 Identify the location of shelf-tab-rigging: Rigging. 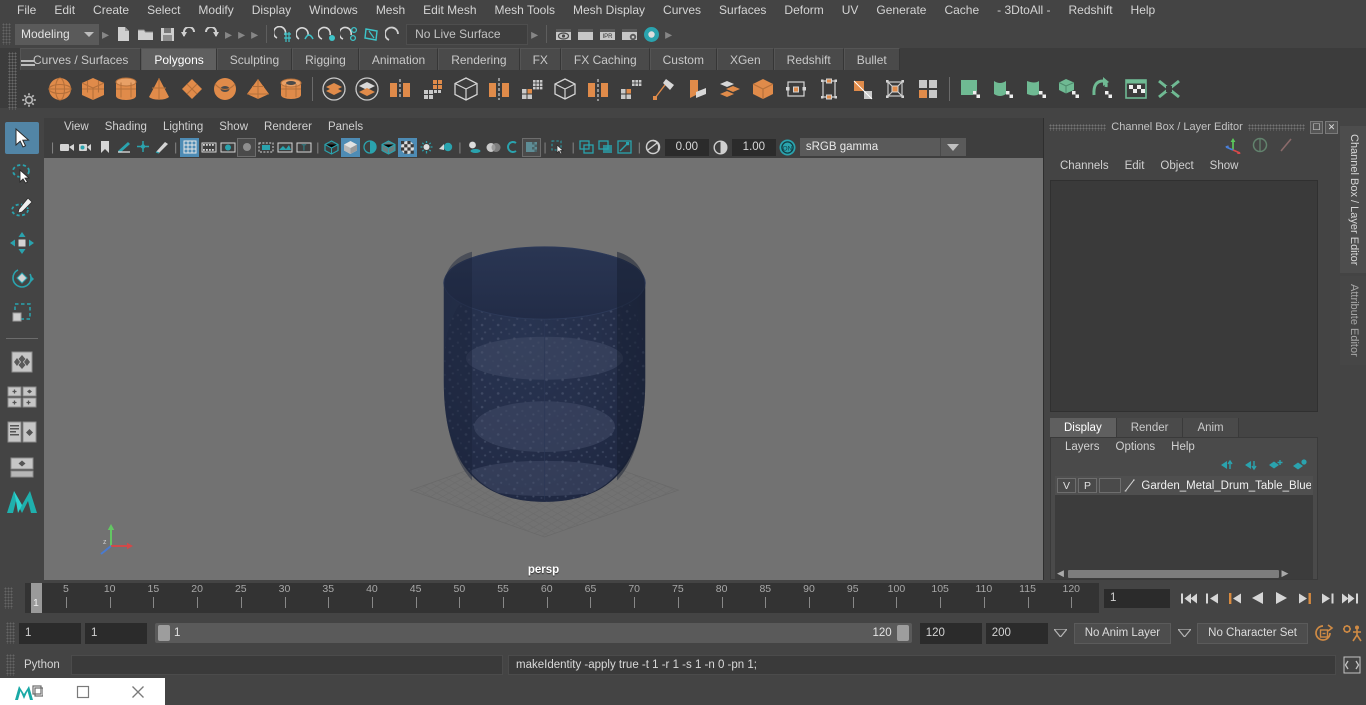
(325, 59).